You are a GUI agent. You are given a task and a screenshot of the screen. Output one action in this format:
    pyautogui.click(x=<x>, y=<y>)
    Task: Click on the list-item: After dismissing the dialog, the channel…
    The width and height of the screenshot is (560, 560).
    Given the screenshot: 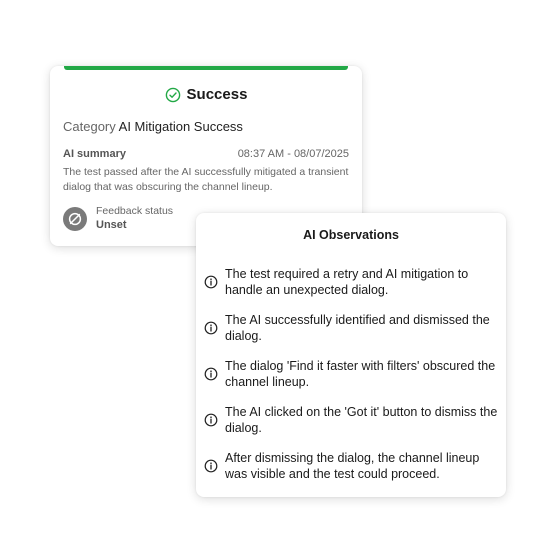 What is the action you would take?
    pyautogui.click(x=351, y=466)
    